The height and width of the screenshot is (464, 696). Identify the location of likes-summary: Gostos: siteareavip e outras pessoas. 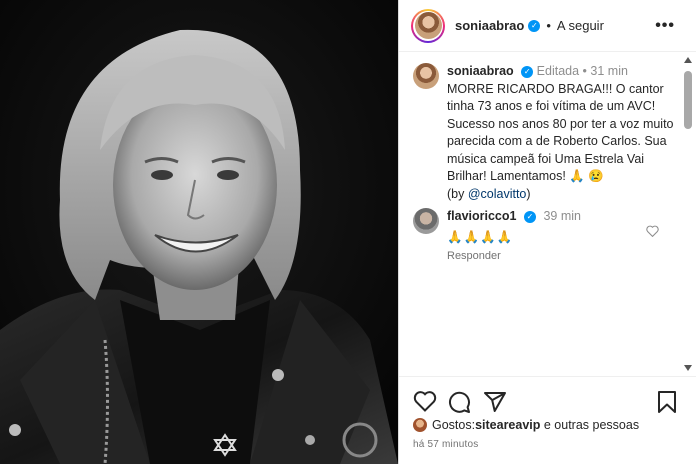
(526, 425).